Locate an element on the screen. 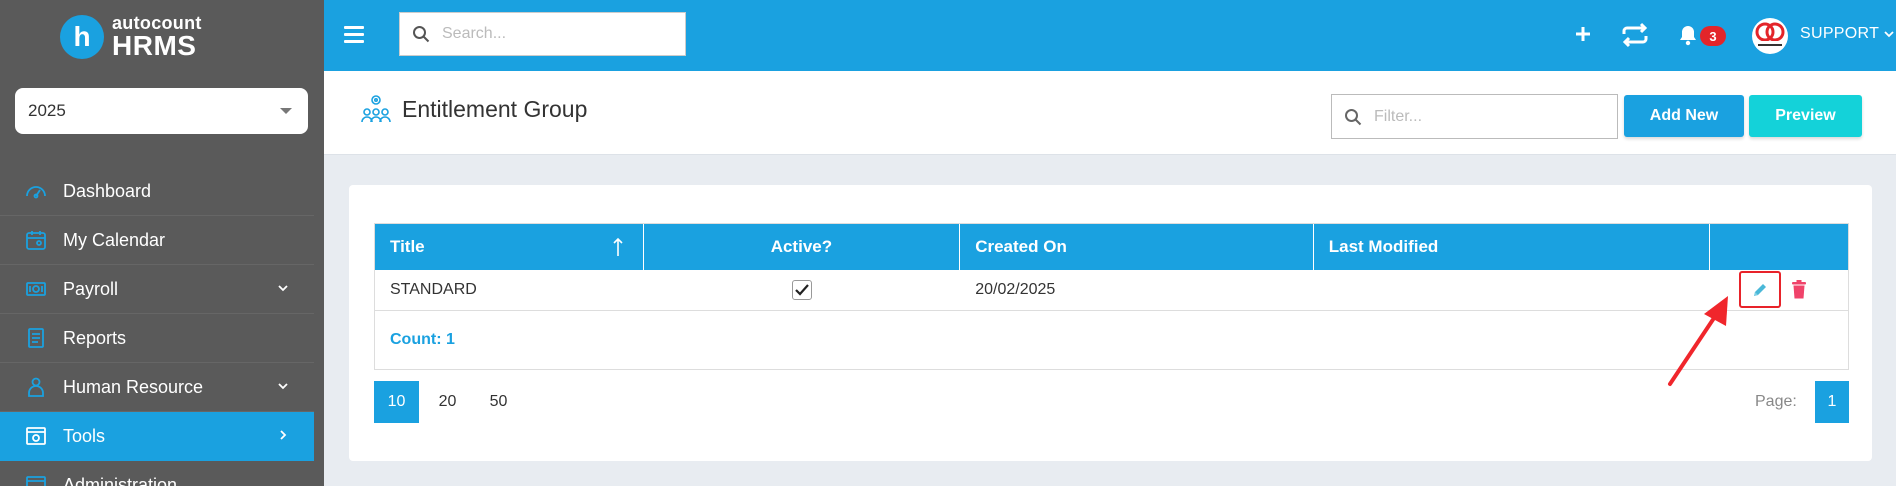  page-title: Entitlement Group is located at coordinates (495, 109).